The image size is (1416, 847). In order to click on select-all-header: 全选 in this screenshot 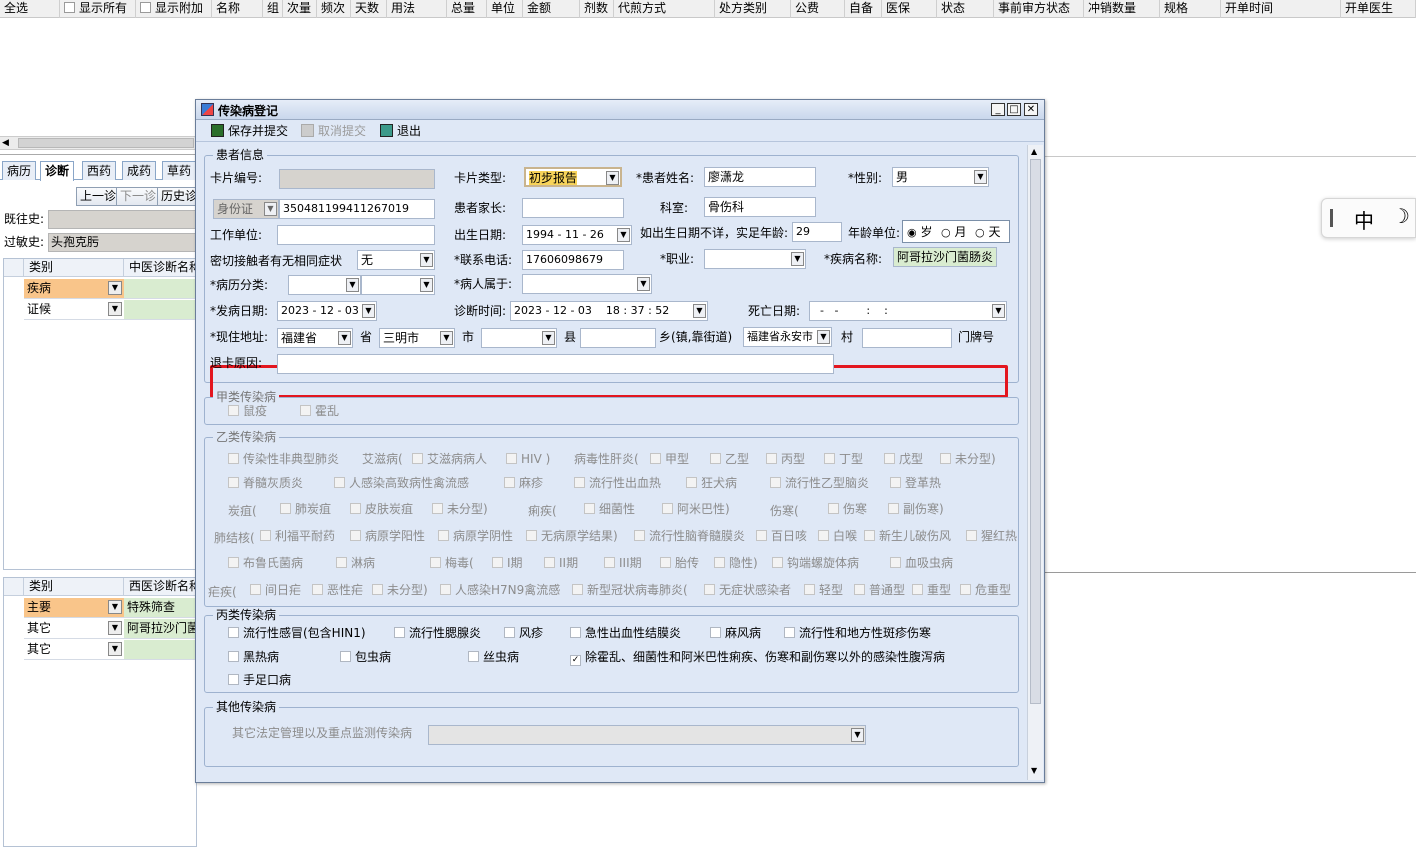, I will do `click(30, 9)`.